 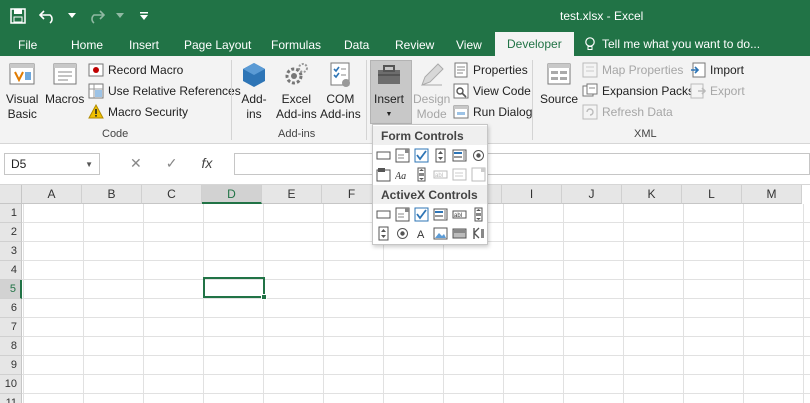 What do you see at coordinates (402, 174) in the screenshot?
I see `form-label-icon: Aa` at bounding box center [402, 174].